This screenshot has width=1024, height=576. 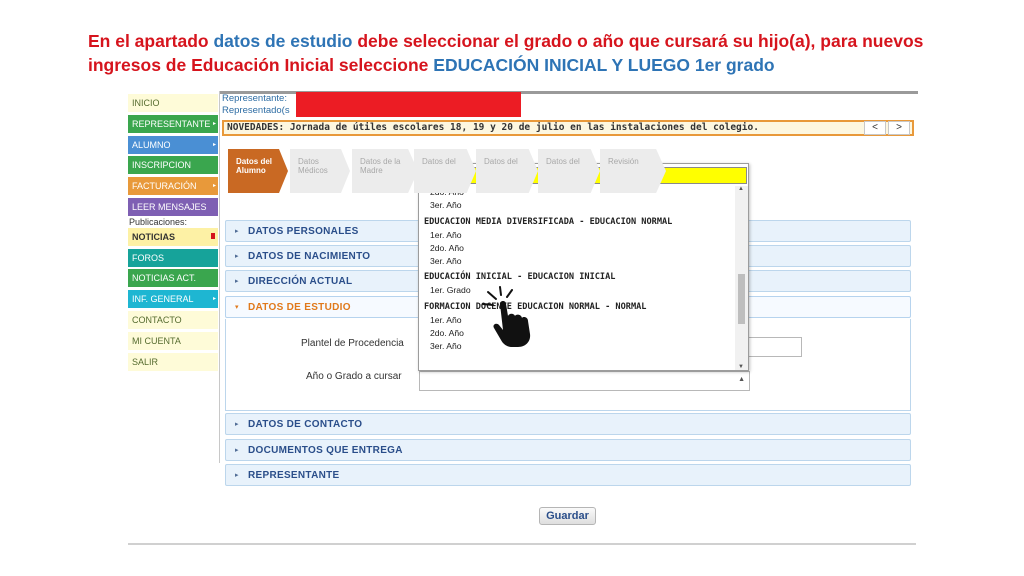 What do you see at coordinates (741, 299) in the screenshot?
I see `scroll-thumb` at bounding box center [741, 299].